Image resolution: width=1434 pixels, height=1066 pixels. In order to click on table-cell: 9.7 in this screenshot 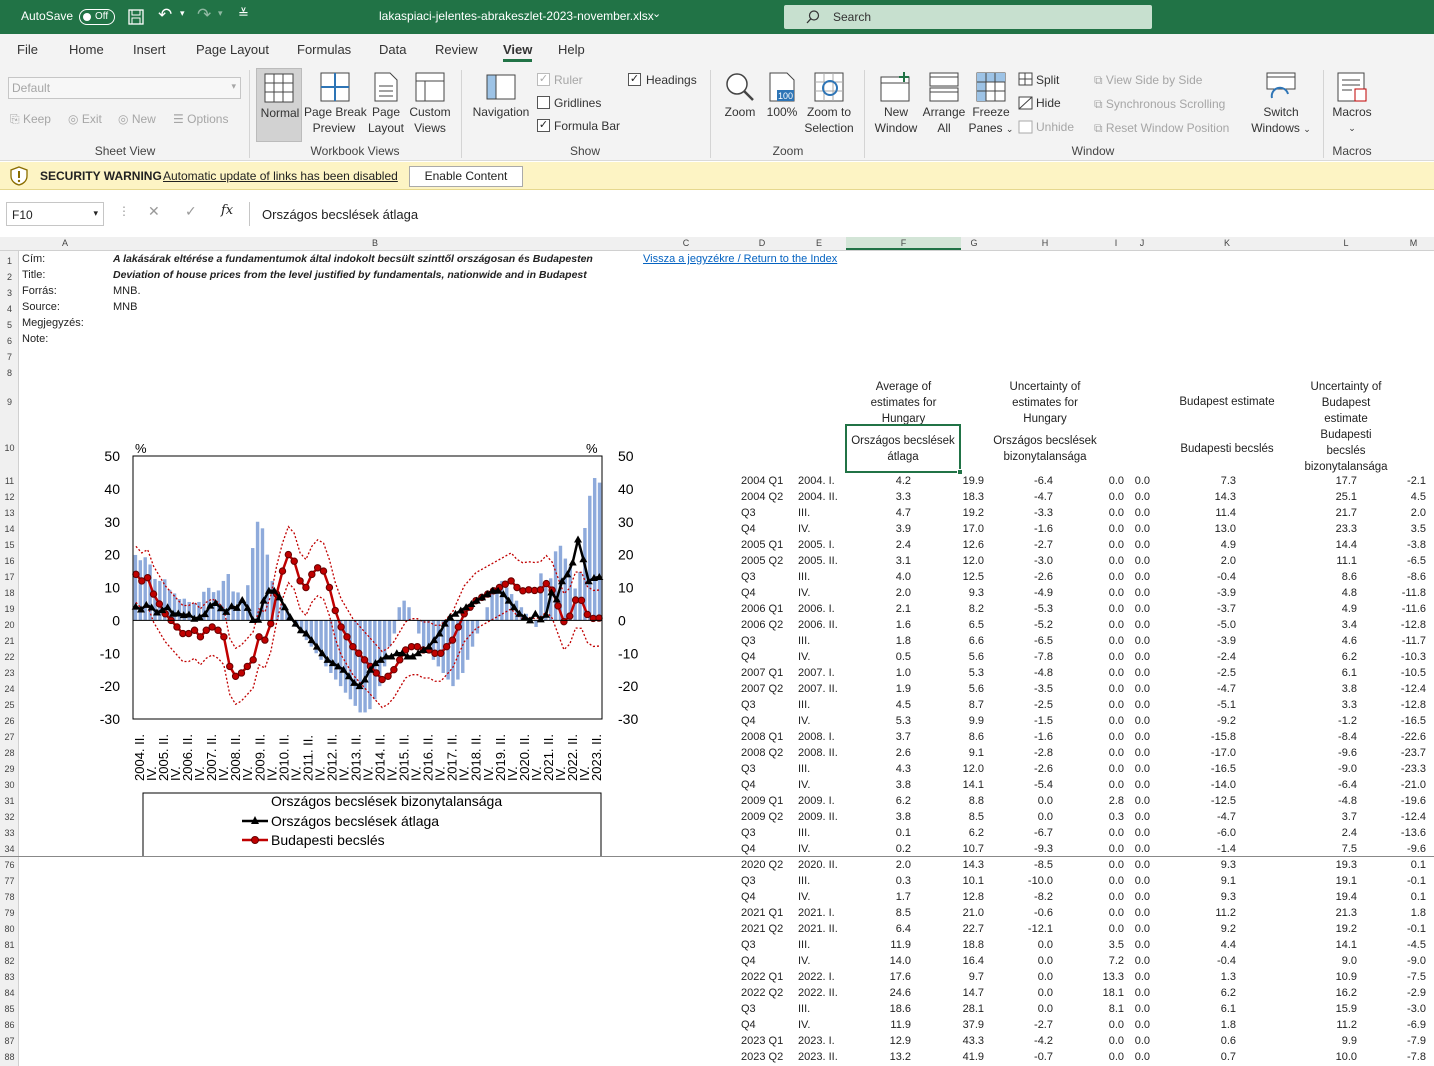, I will do `click(944, 977)`.